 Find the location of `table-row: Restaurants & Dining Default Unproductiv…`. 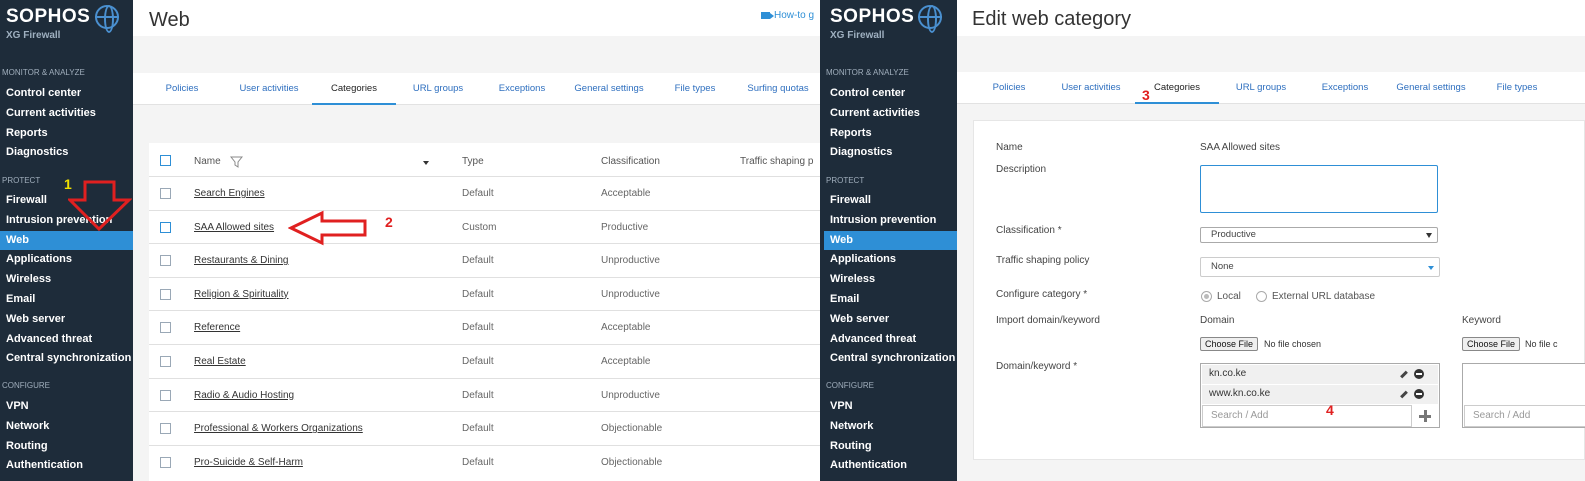

table-row: Restaurants & Dining Default Unproductiv… is located at coordinates (484, 260).